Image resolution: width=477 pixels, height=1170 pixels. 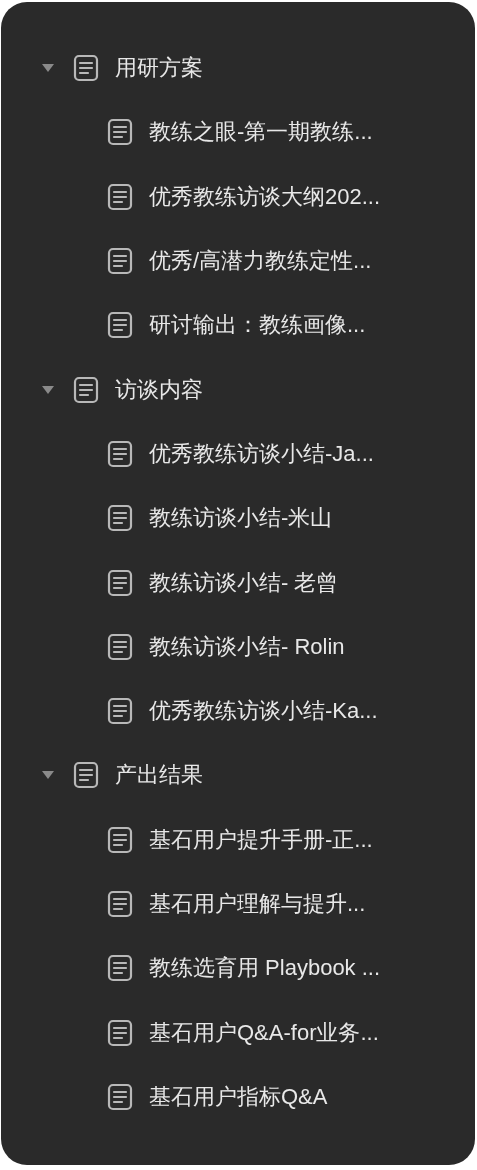 What do you see at coordinates (159, 68) in the screenshot?
I see `page-title: 用研方案` at bounding box center [159, 68].